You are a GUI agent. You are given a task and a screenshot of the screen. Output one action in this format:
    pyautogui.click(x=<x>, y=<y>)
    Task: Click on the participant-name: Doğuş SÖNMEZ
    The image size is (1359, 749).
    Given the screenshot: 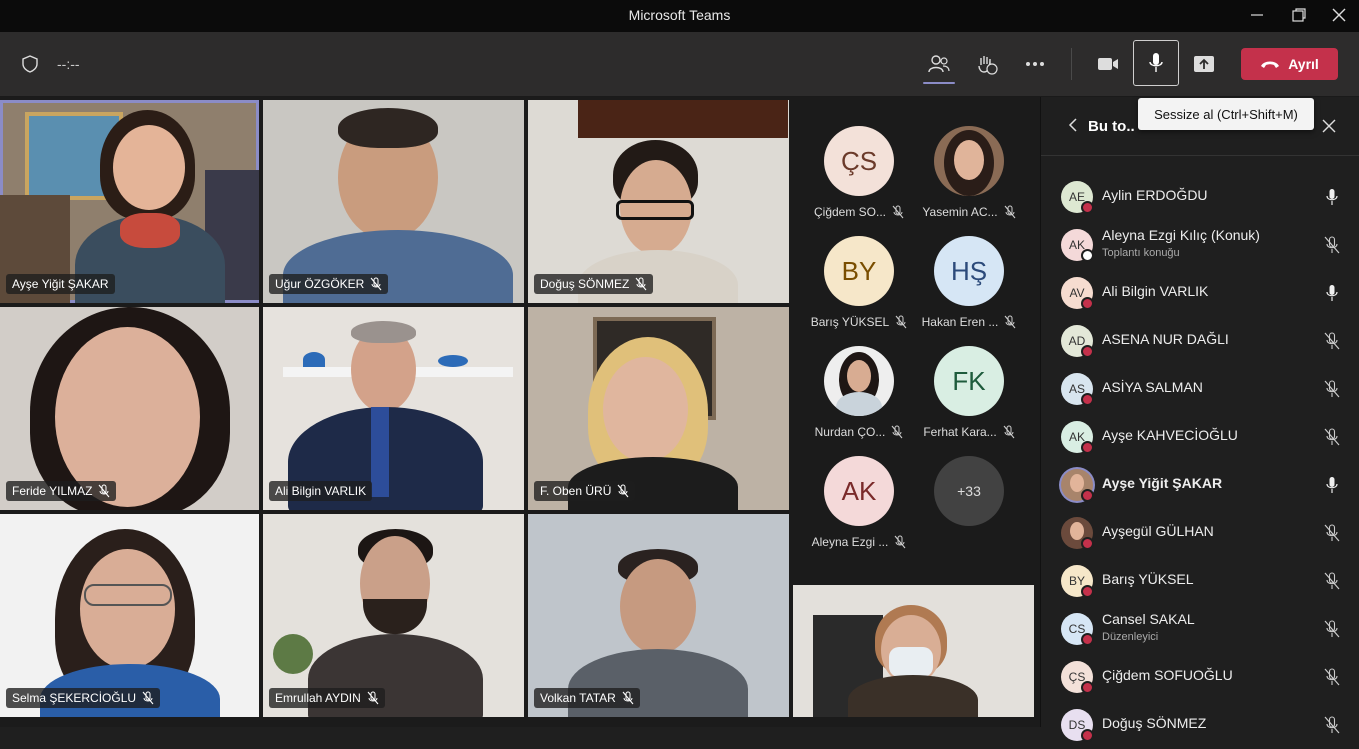 What is the action you would take?
    pyautogui.click(x=1154, y=723)
    